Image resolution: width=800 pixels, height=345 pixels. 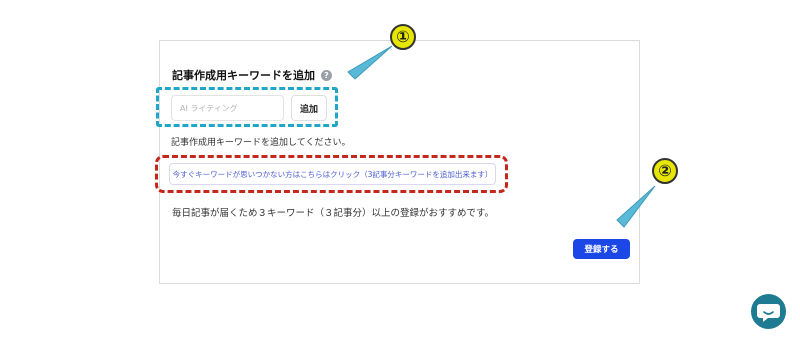 What do you see at coordinates (636, 206) in the screenshot?
I see `arrow-step2` at bounding box center [636, 206].